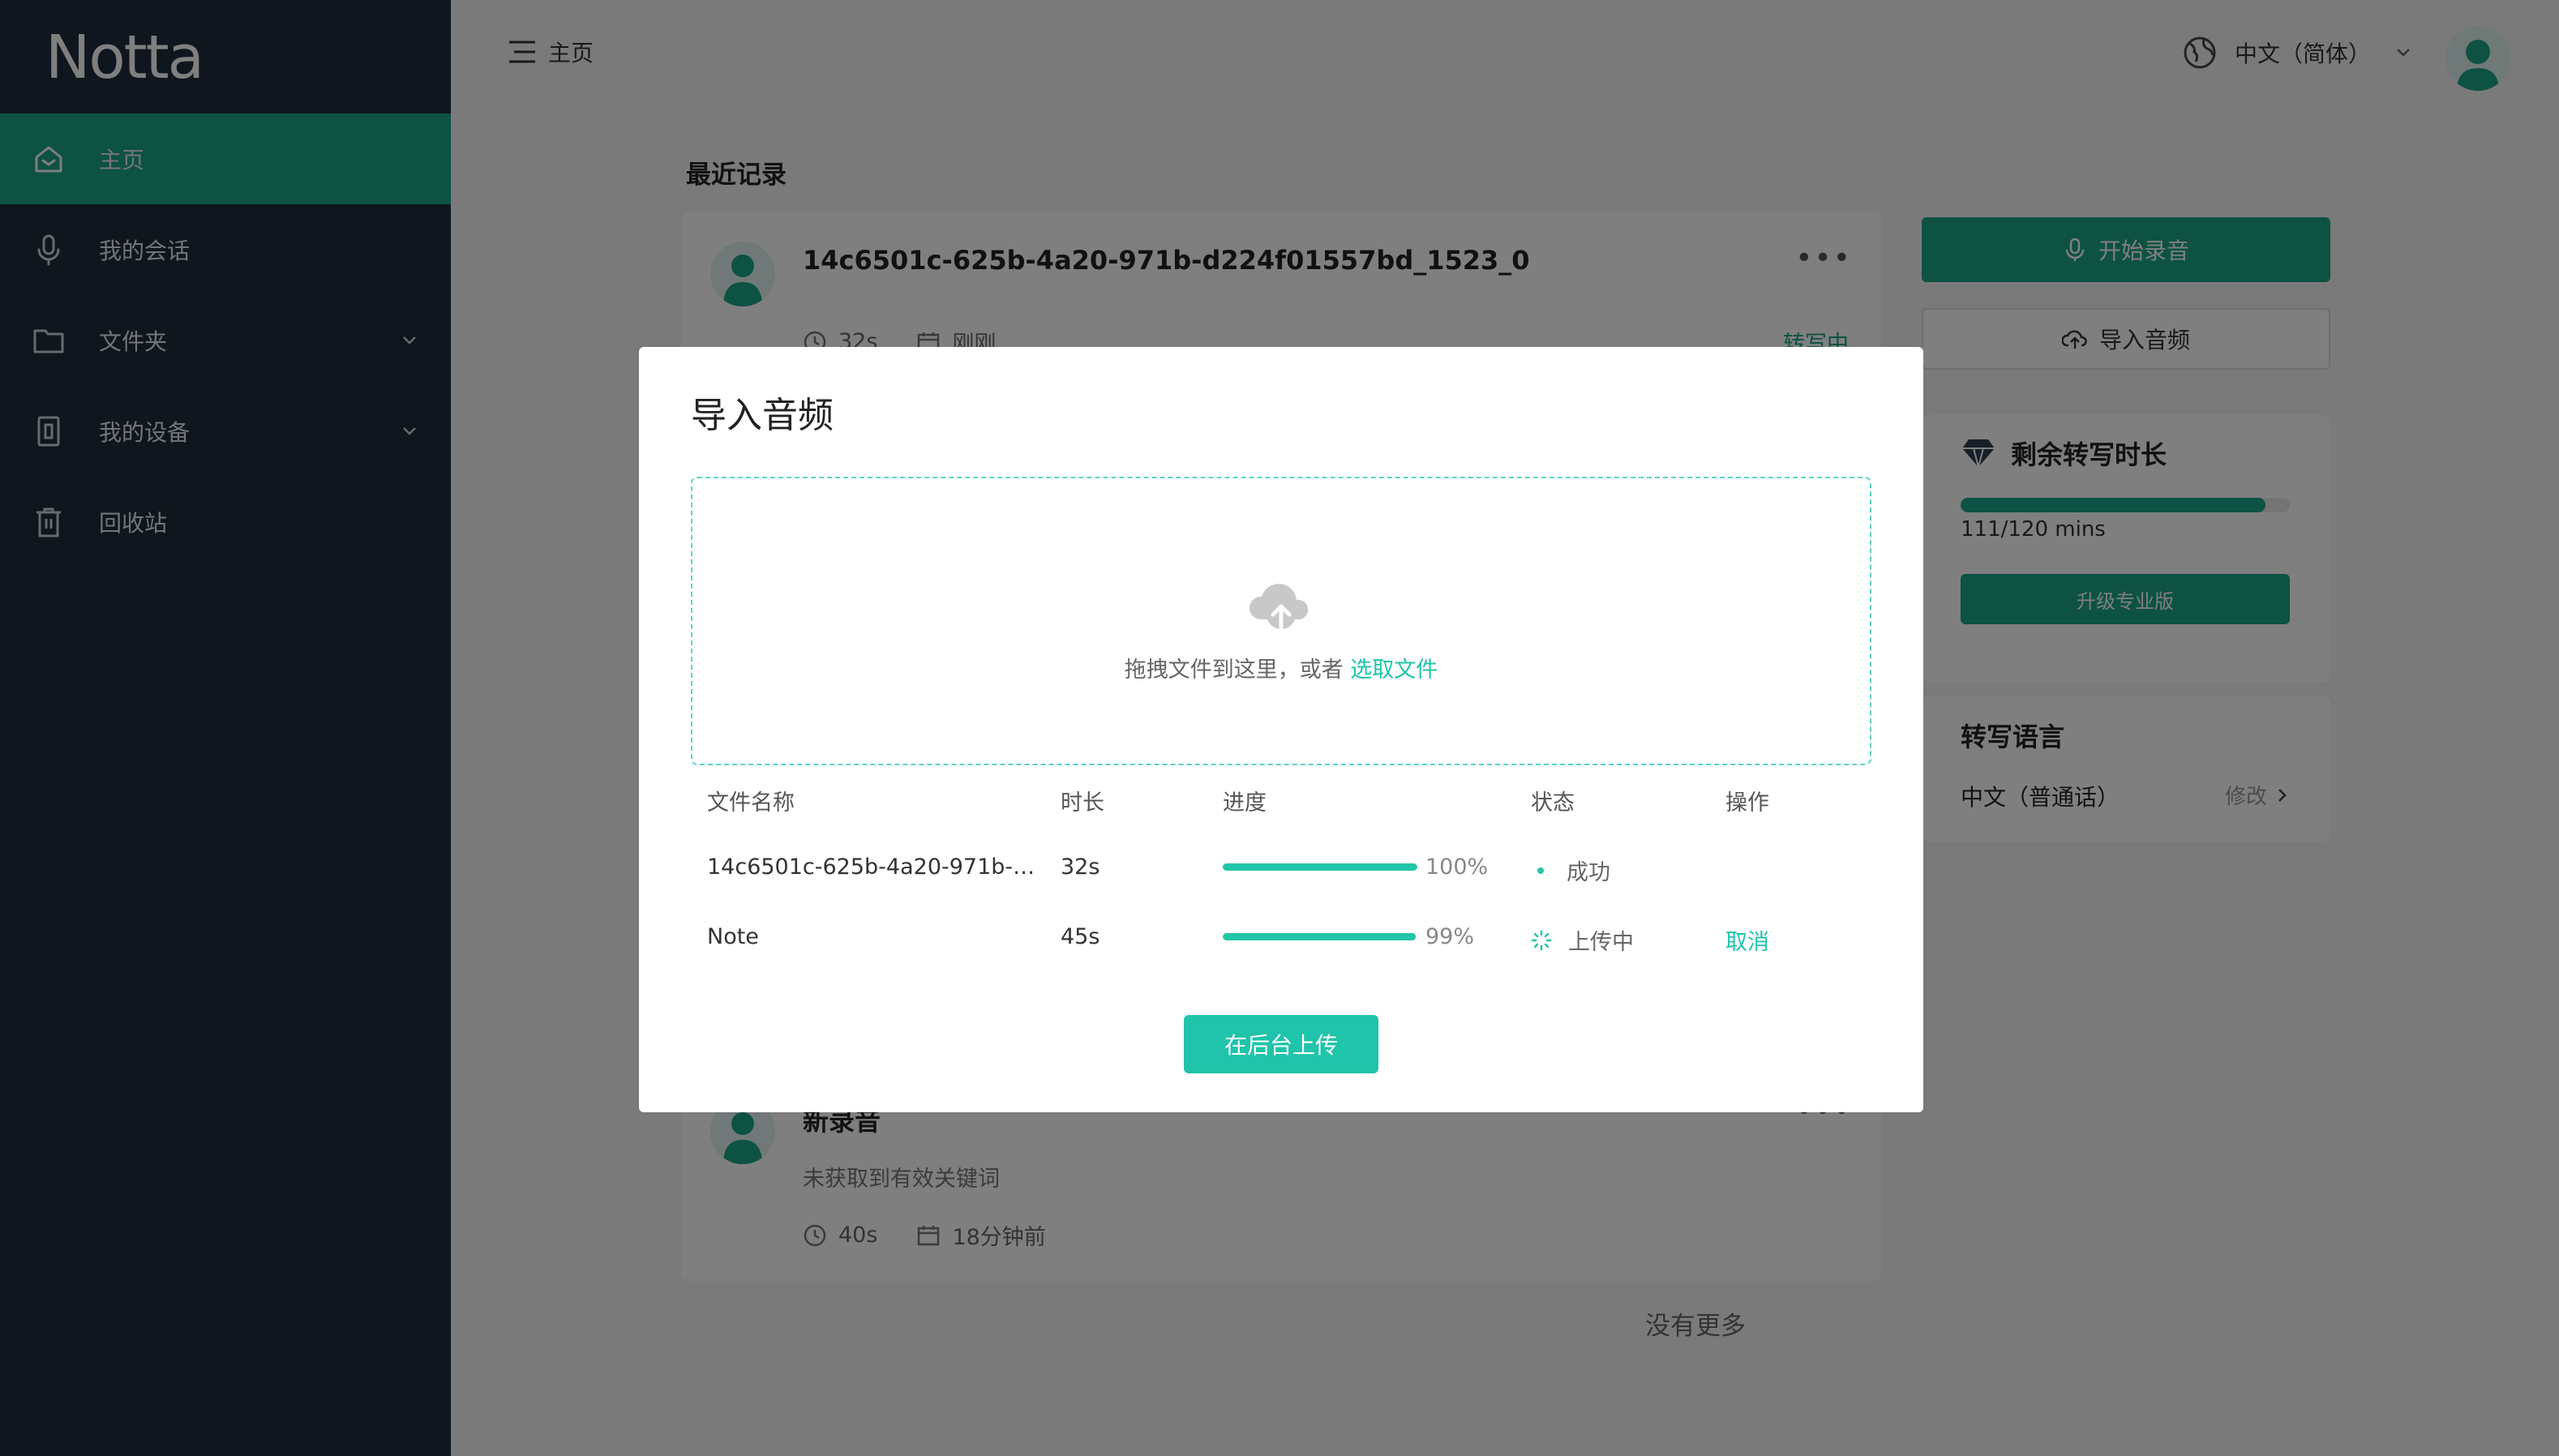  I want to click on progress-percent: 100%, so click(1457, 867).